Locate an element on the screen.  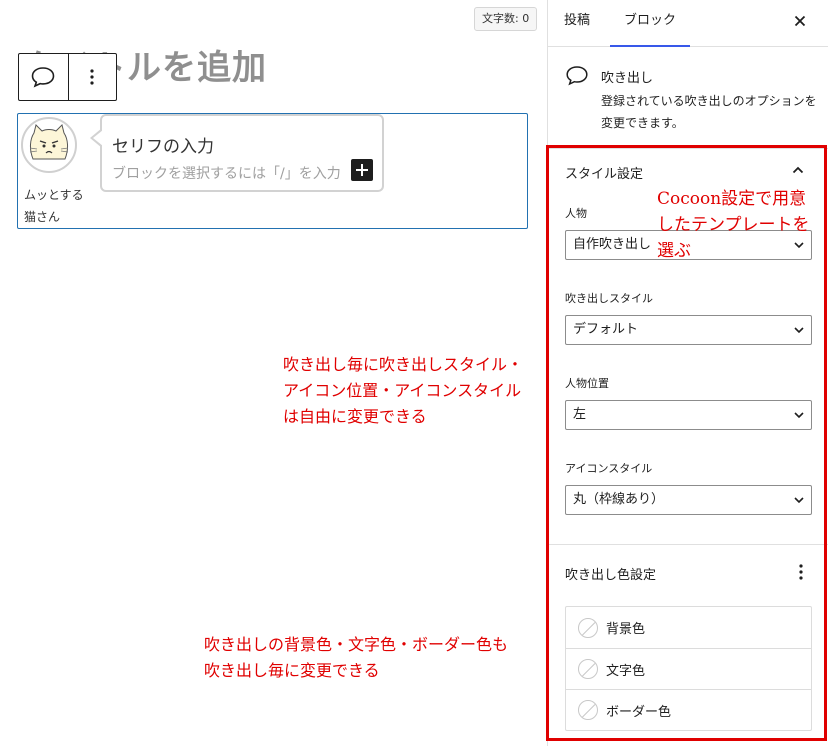
annotation-line: したテンプレートを is located at coordinates (733, 225).